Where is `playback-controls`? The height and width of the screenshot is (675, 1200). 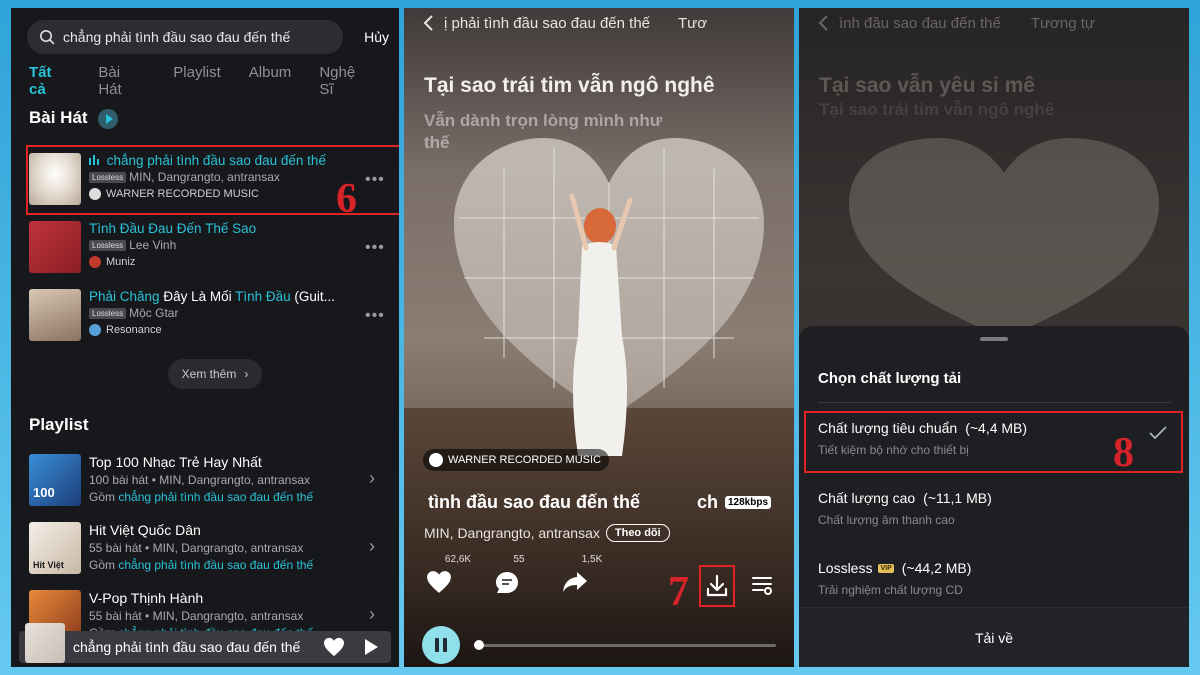
playback-controls is located at coordinates (599, 645).